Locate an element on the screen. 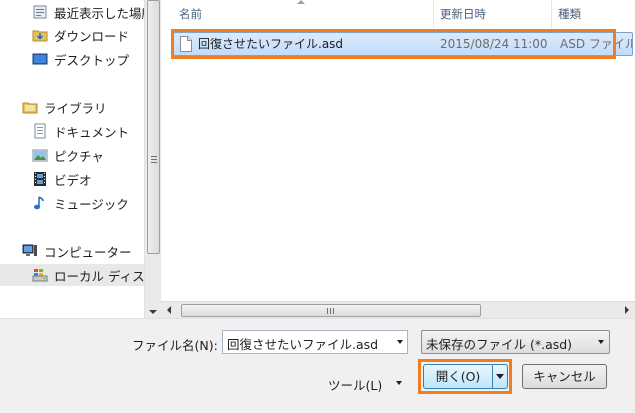  filetype-value: 未保存のファイル (*.asd) is located at coordinates (499, 344).